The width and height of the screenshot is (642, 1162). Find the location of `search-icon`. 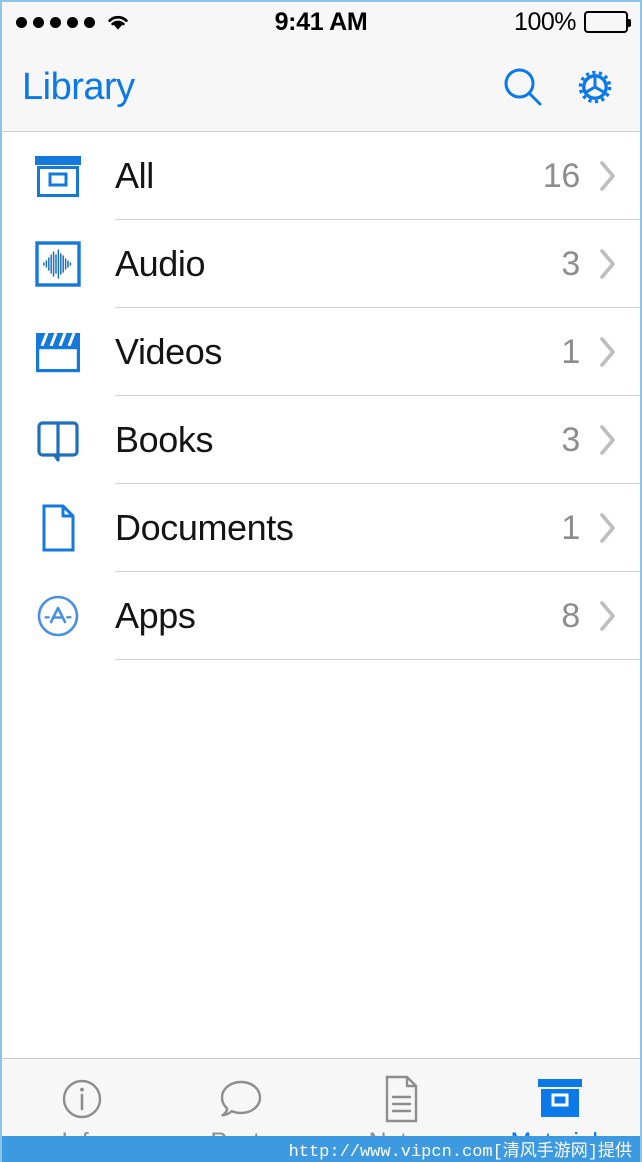

search-icon is located at coordinates (523, 86).